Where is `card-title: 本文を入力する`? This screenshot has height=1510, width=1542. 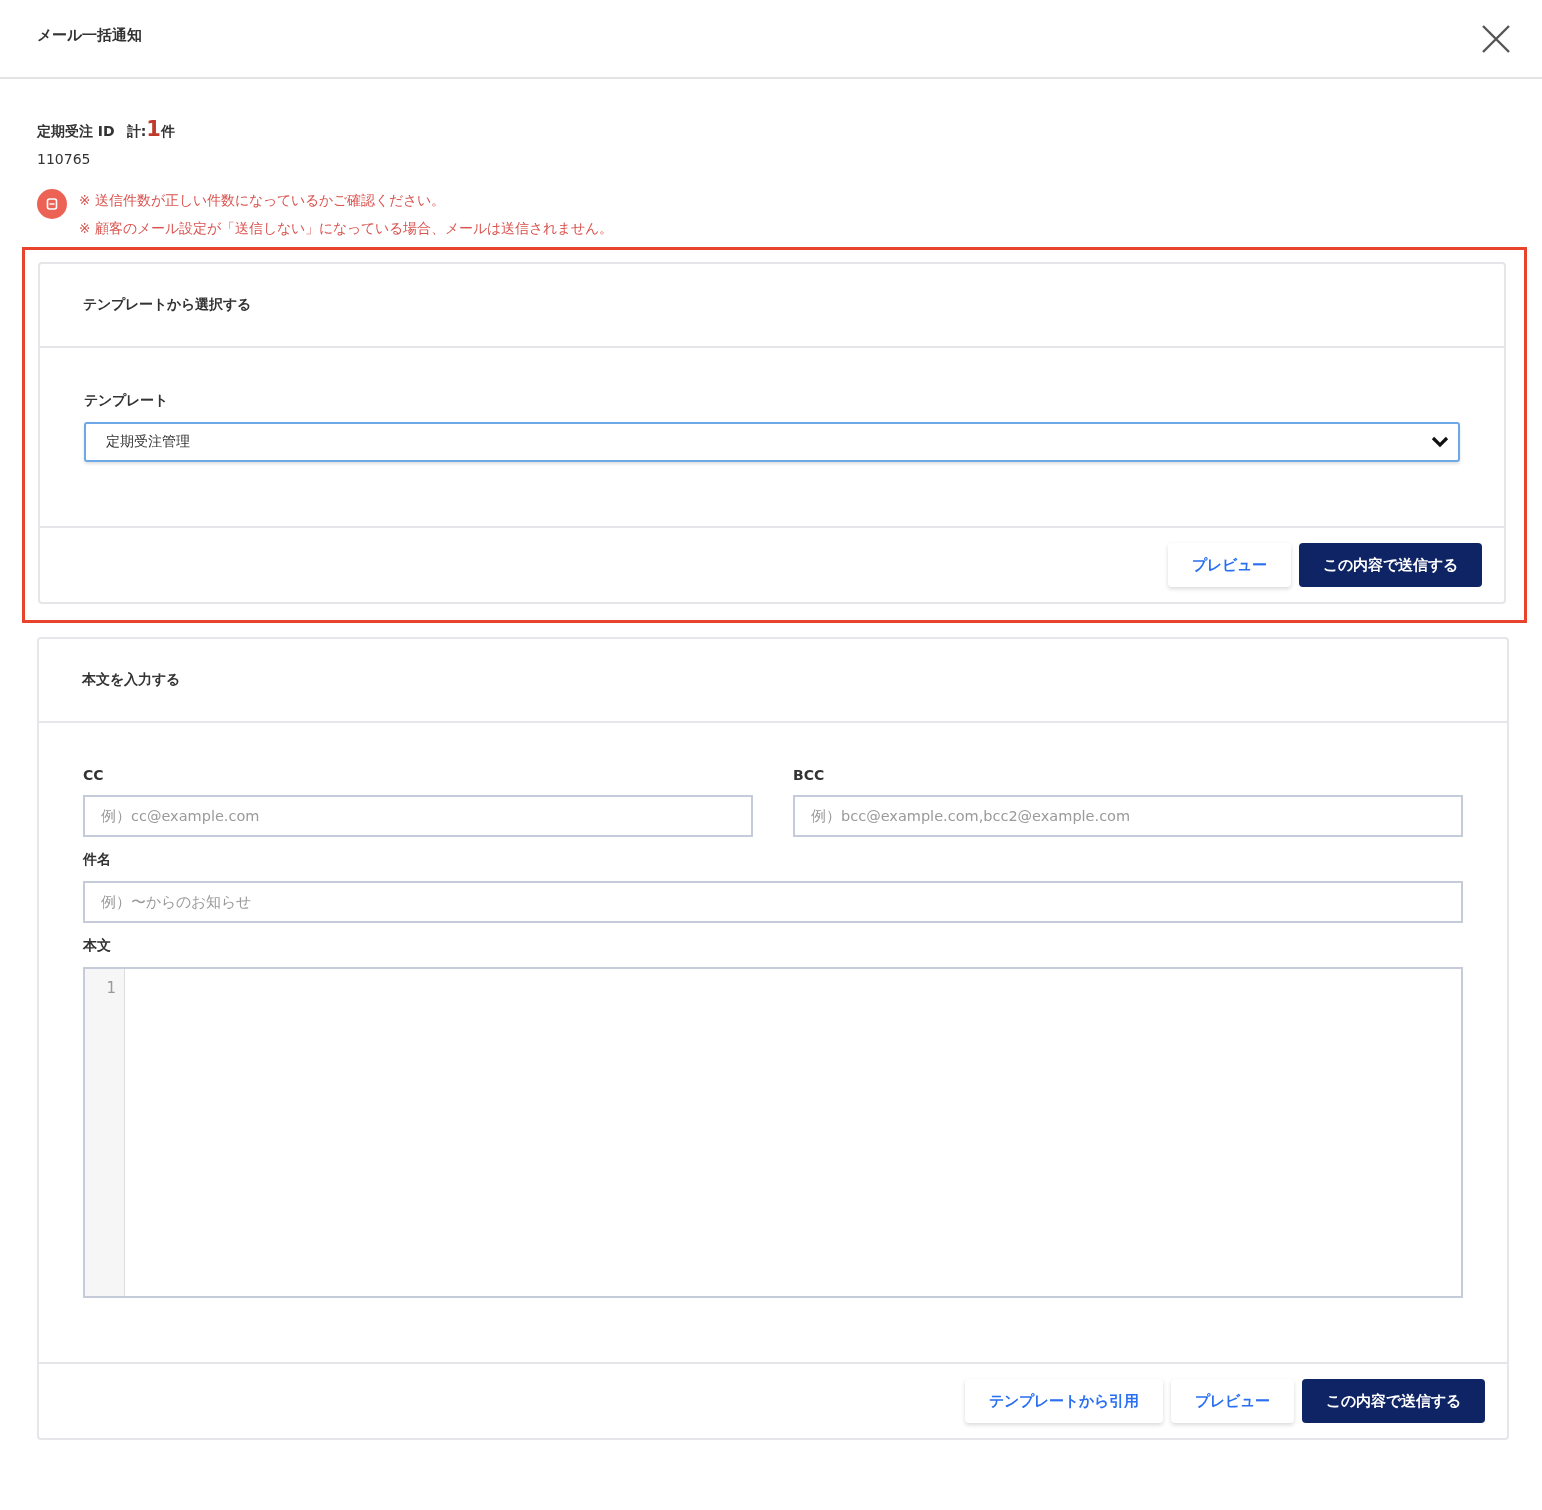 card-title: 本文を入力する is located at coordinates (131, 680).